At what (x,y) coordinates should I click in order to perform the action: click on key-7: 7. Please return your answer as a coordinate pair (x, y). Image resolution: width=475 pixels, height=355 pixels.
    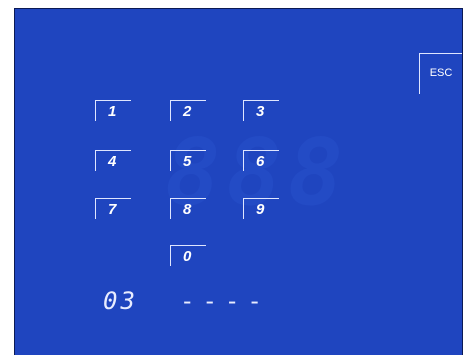
    Looking at the image, I should click on (113, 208).